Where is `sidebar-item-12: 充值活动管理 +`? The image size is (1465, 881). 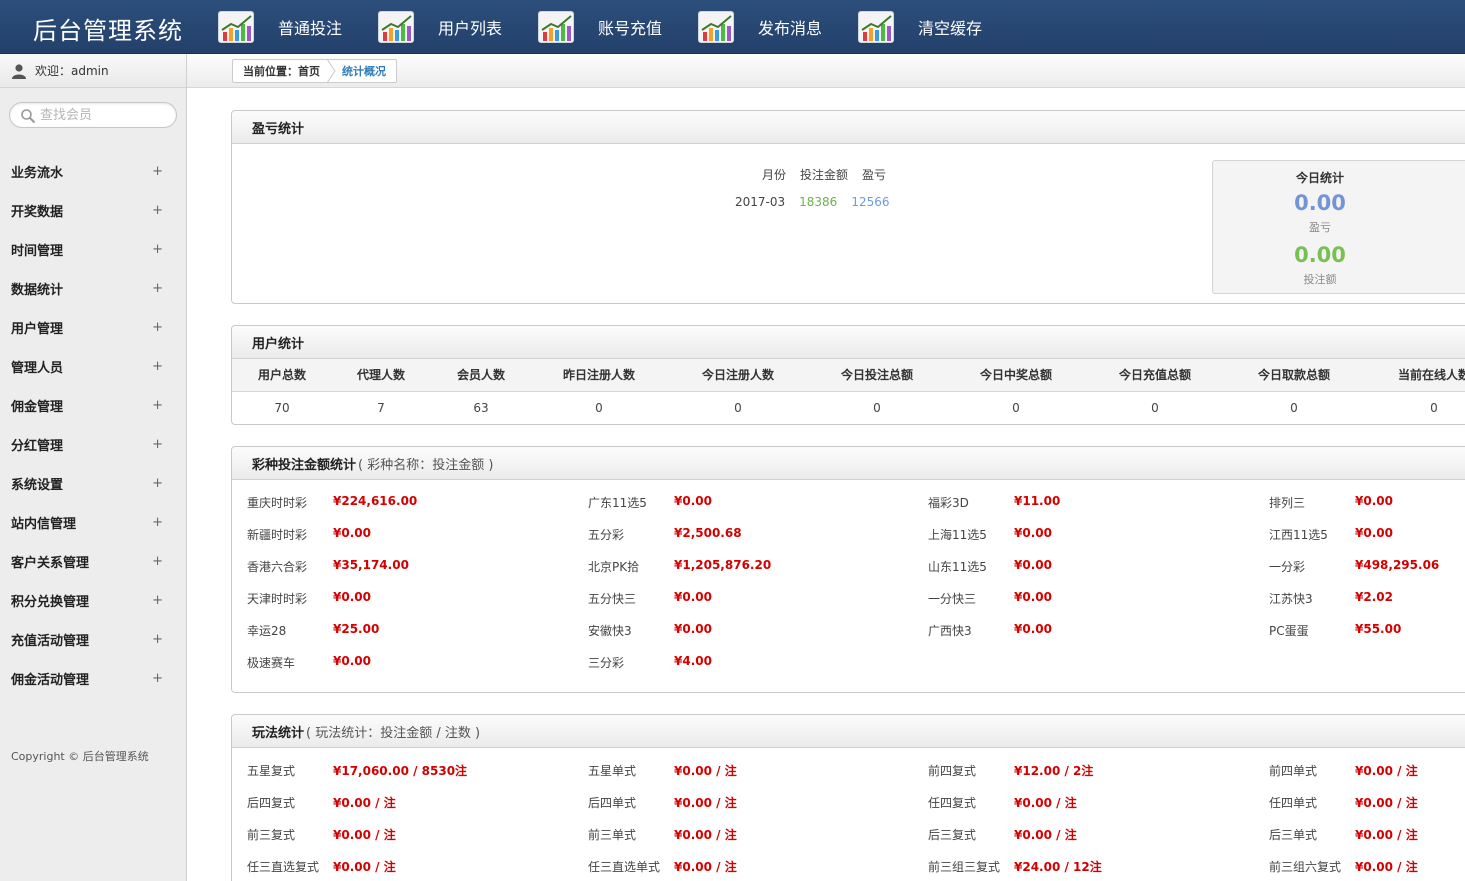 sidebar-item-12: 充值活动管理 + is located at coordinates (93, 639).